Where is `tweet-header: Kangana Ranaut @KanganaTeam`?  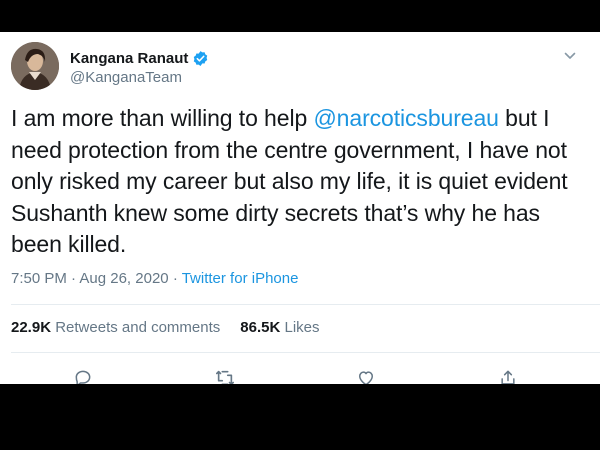
tweet-header: Kangana Ranaut @KanganaTeam is located at coordinates (300, 67).